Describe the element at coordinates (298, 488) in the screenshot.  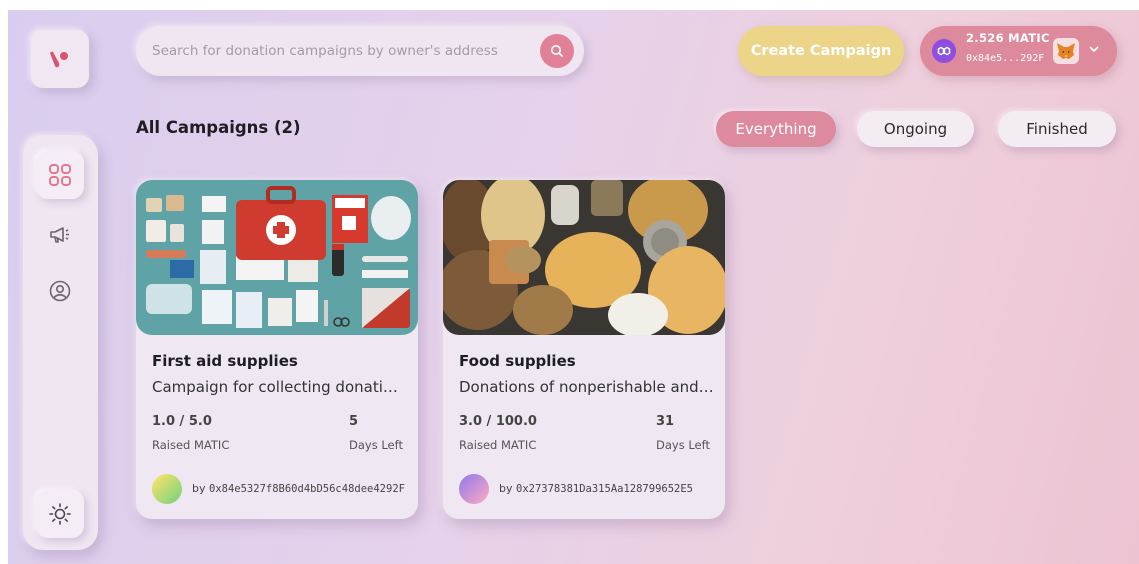
I see `campaign-owner: by 0x84e5327f8B60d4bD56c48dee4292F` at that location.